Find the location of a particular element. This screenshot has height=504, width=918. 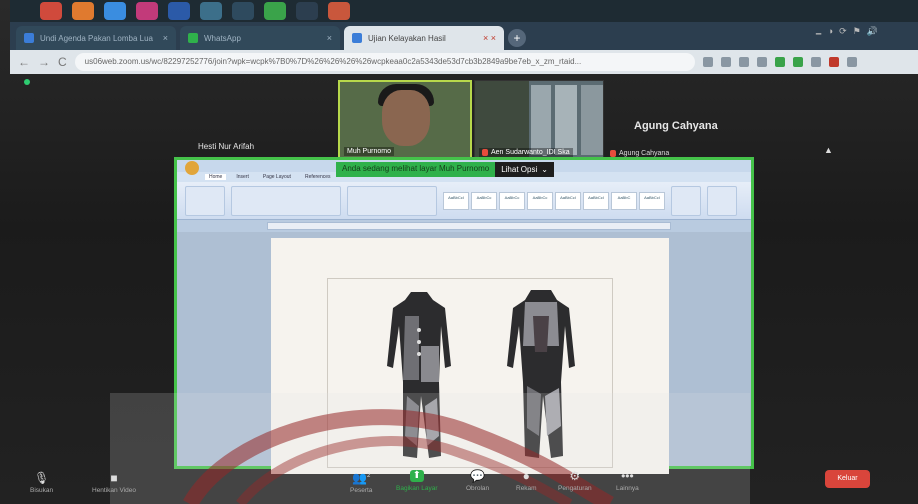

participants-label: Peserta is located at coordinates (361, 490).